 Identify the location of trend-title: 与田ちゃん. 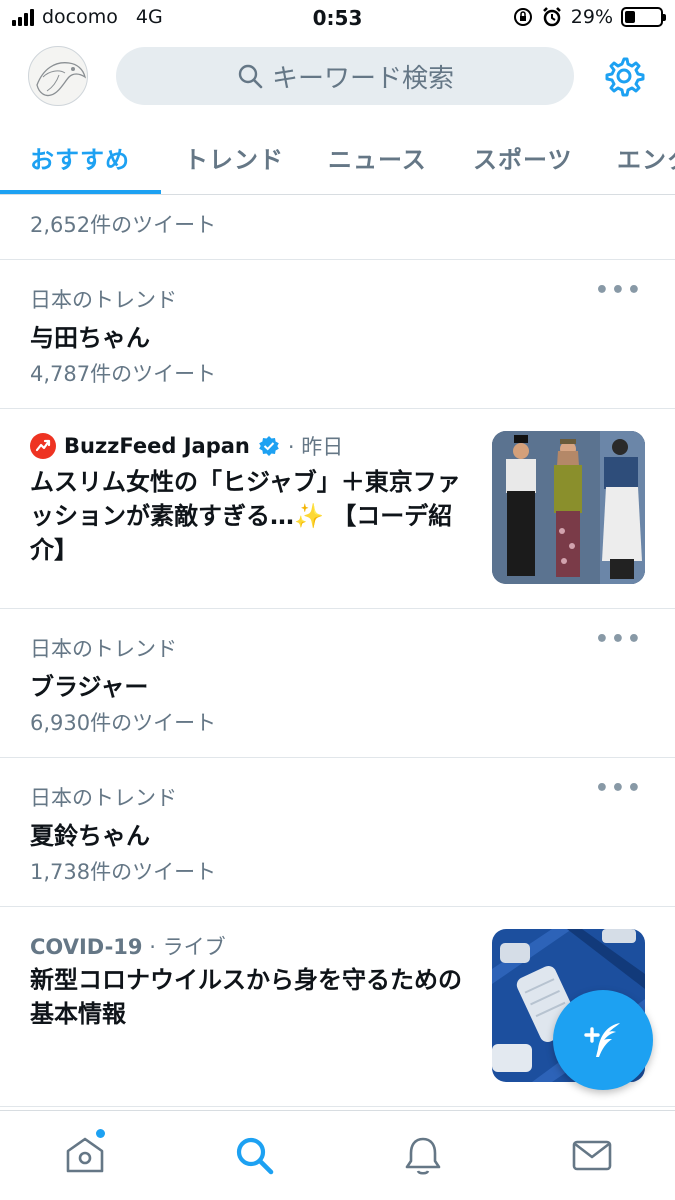
(90, 338).